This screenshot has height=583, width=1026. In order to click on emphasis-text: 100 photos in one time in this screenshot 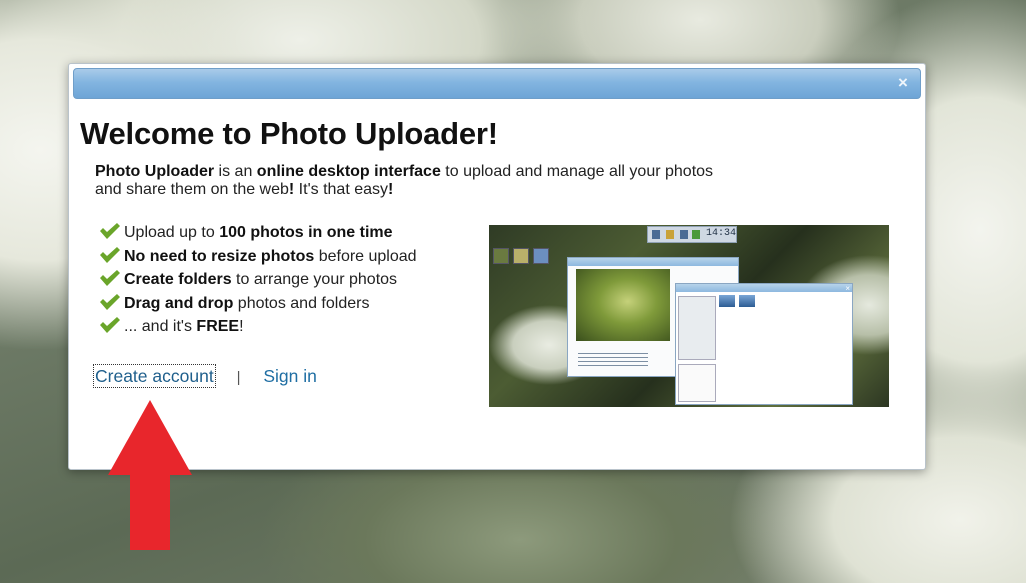, I will do `click(306, 232)`.